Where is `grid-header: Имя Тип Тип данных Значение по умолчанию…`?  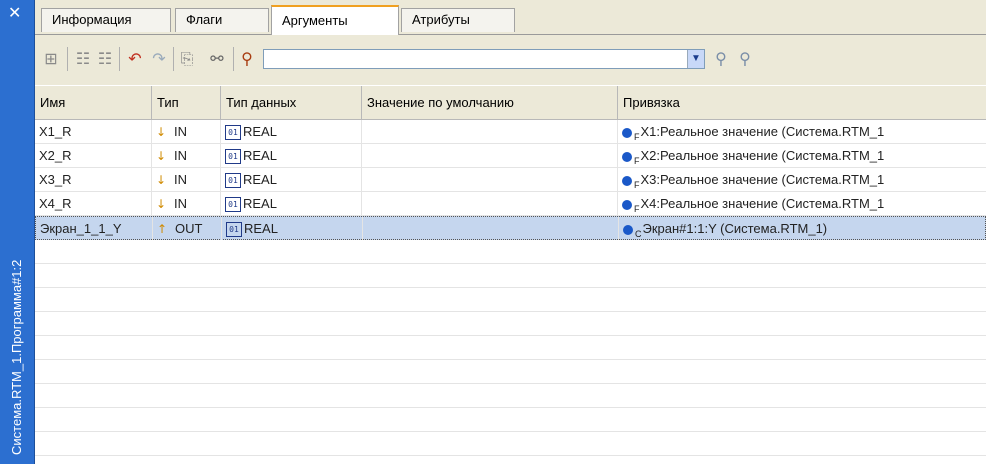
grid-header: Имя Тип Тип данных Значение по умолчанию… is located at coordinates (510, 103).